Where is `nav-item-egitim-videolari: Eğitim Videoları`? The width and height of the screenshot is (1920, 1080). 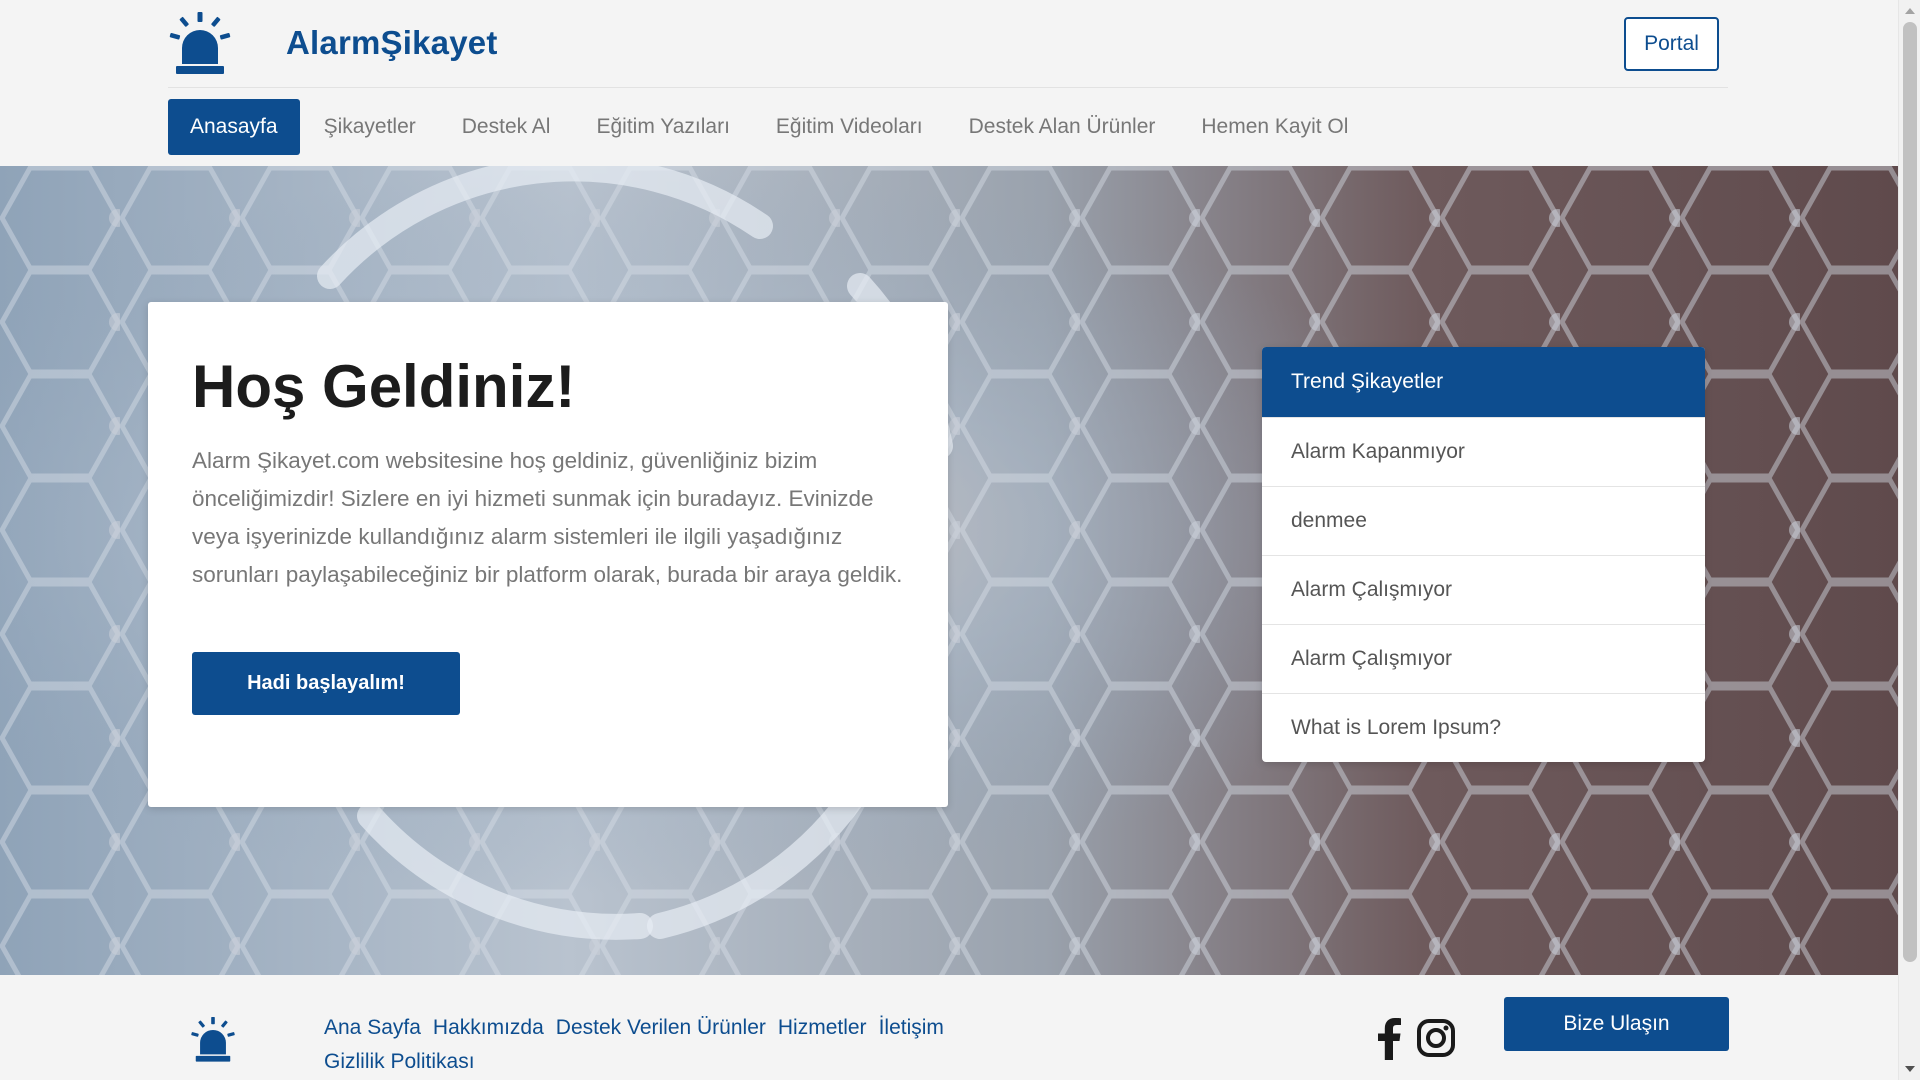
nav-item-egitim-videolari: Eğitim Videoları is located at coordinates (849, 127).